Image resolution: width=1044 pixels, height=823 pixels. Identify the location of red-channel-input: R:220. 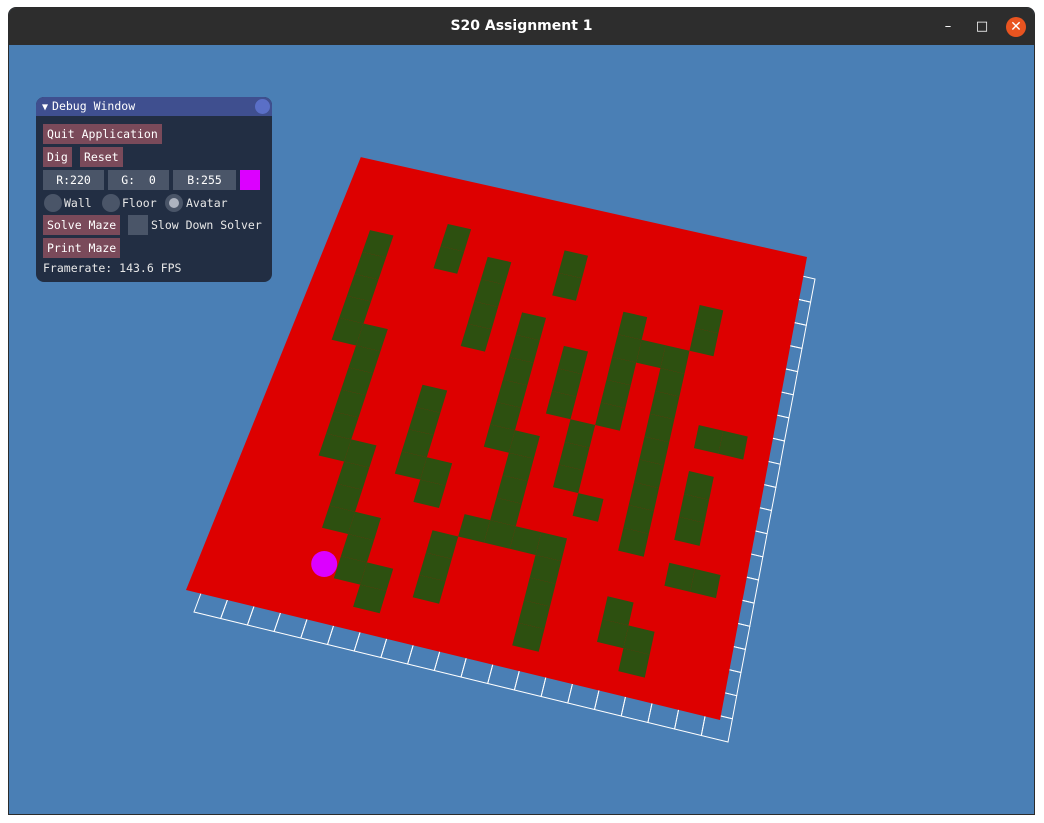
(73, 180).